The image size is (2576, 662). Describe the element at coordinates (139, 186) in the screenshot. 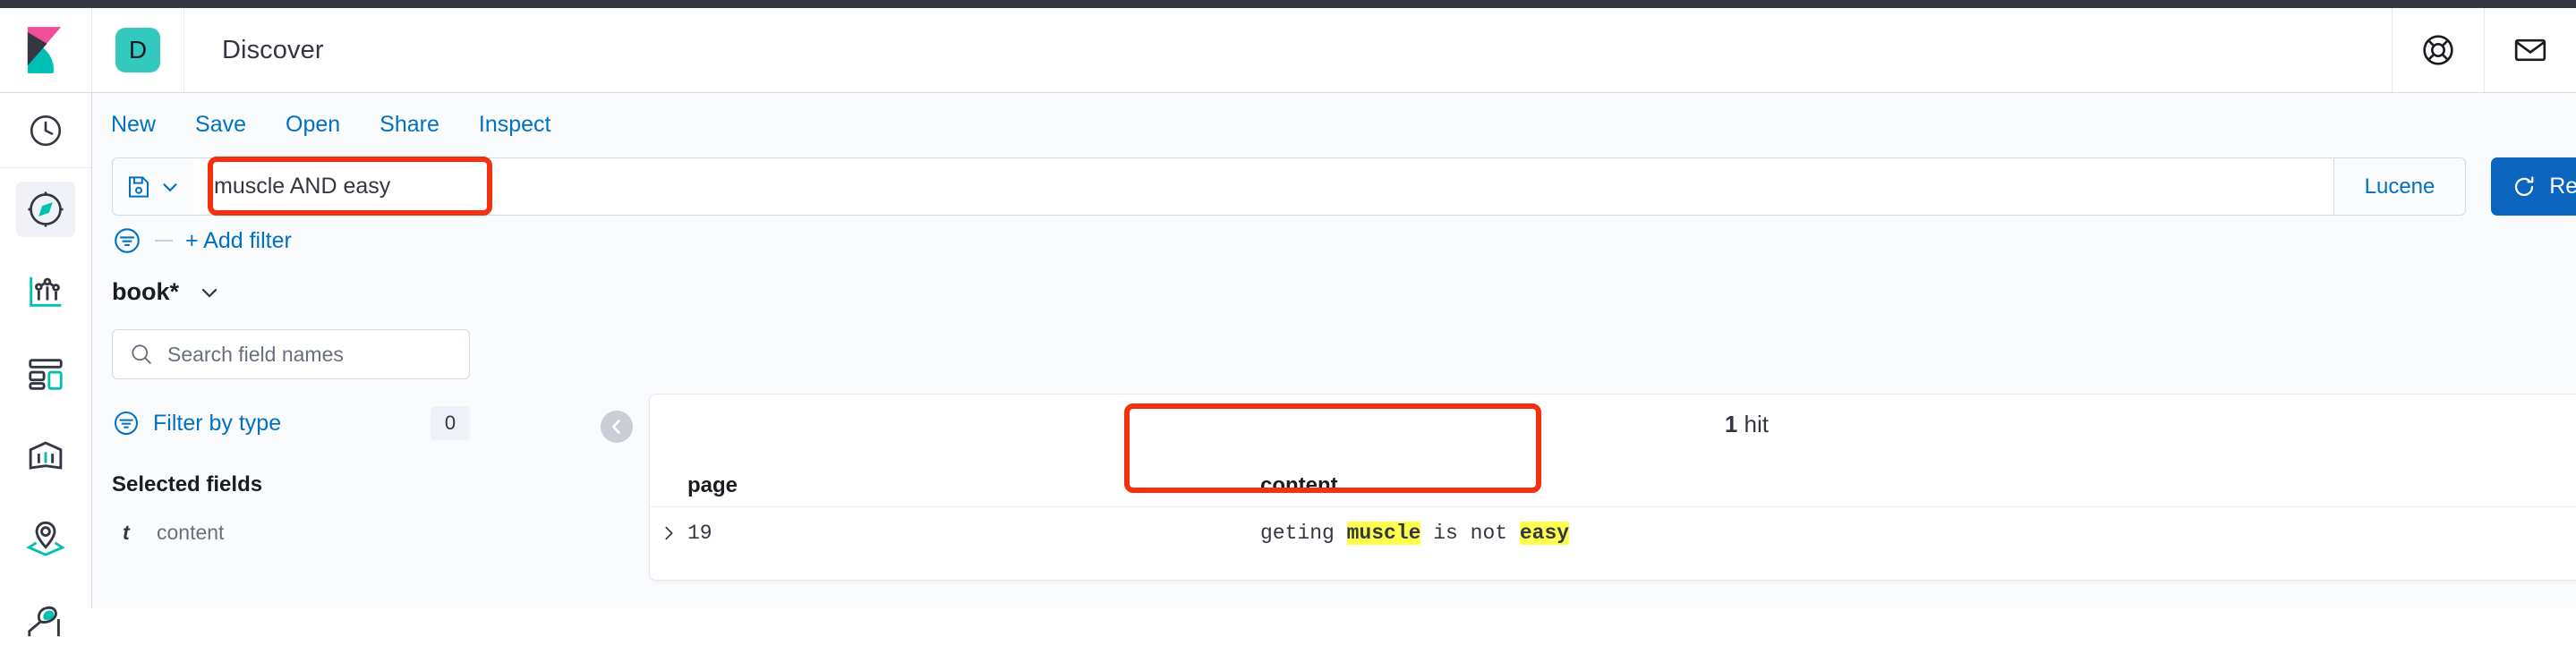

I see `save-floppy-icon` at that location.